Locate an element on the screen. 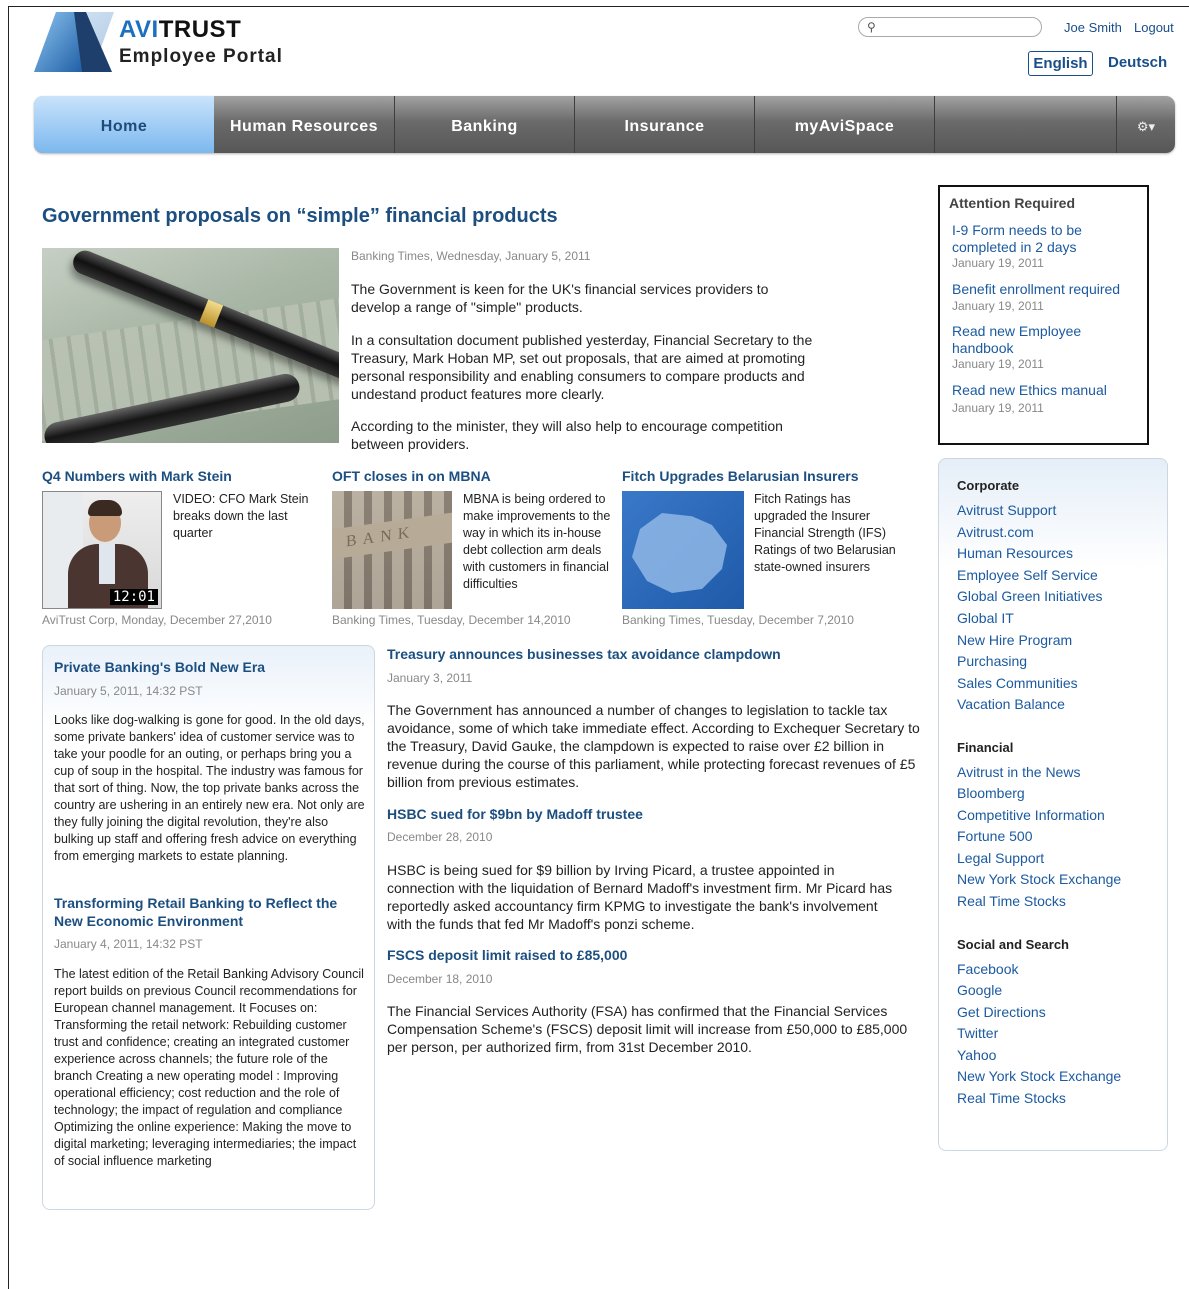 The width and height of the screenshot is (1189, 1289). feature-title: Q4 Numbers with Mark Stein is located at coordinates (137, 476).